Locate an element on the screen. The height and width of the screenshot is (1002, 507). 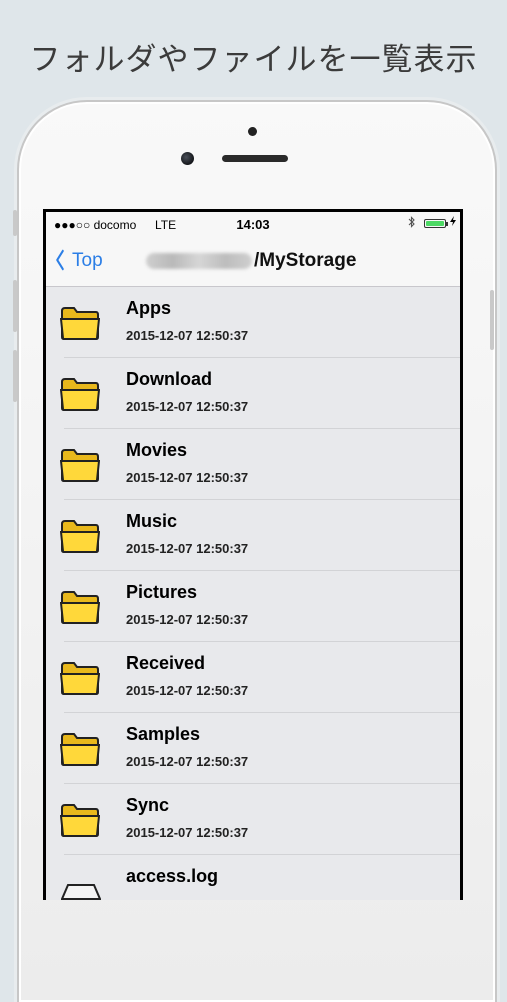
battery-icon is located at coordinates (436, 223).